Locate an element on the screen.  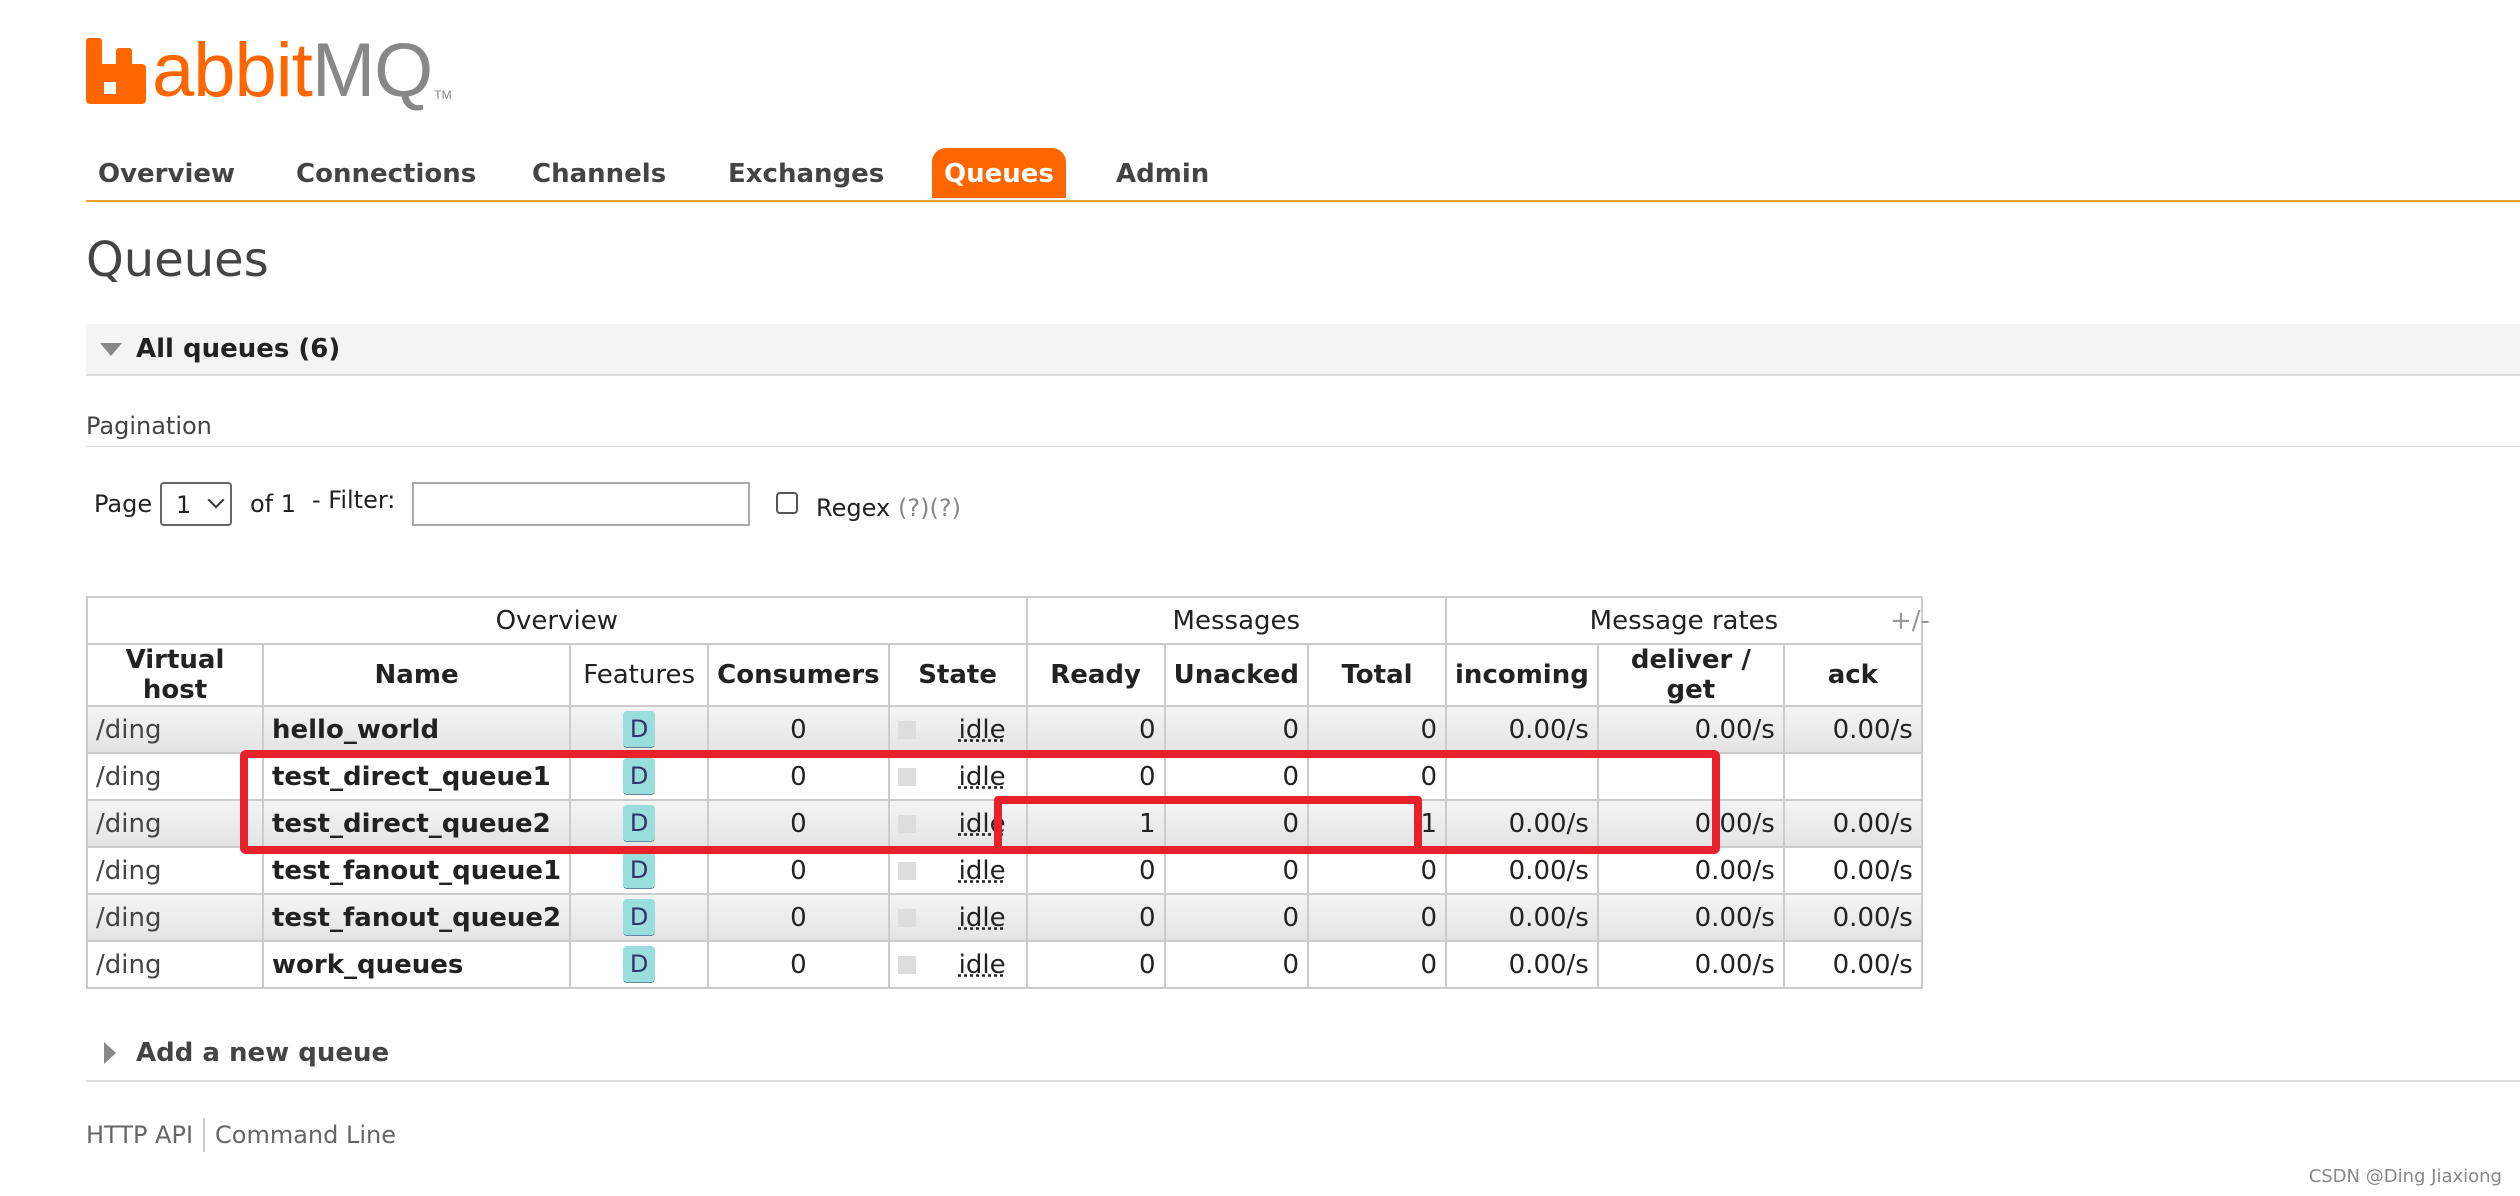
col-state: State is located at coordinates (957, 675).